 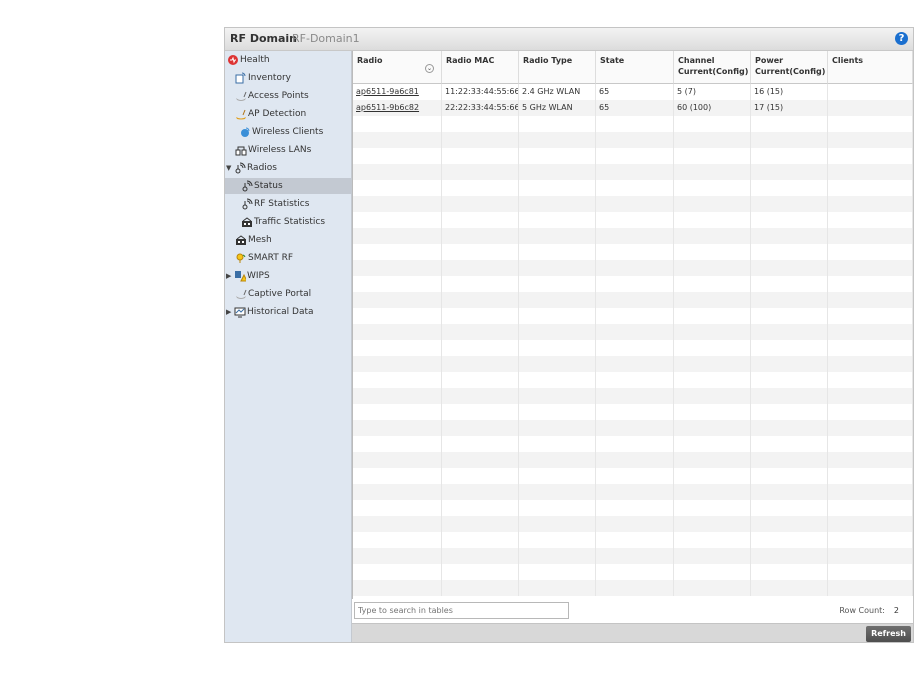 I want to click on sidebar-item-health: Health, so click(x=248, y=60).